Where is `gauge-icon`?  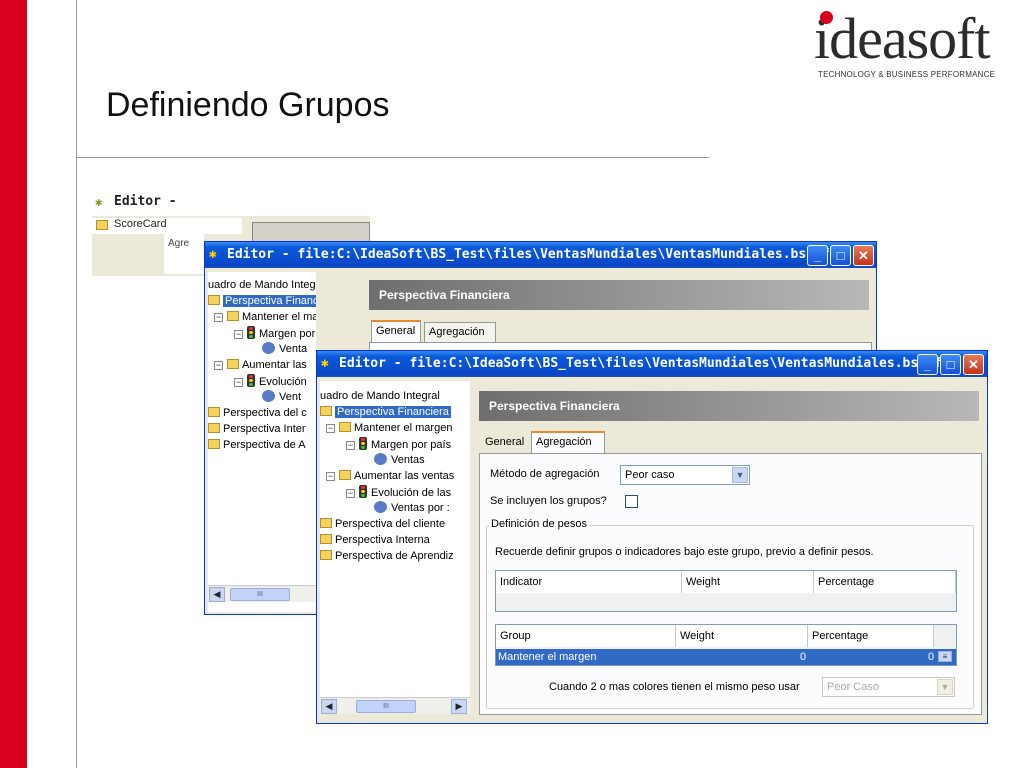
gauge-icon is located at coordinates (268, 396).